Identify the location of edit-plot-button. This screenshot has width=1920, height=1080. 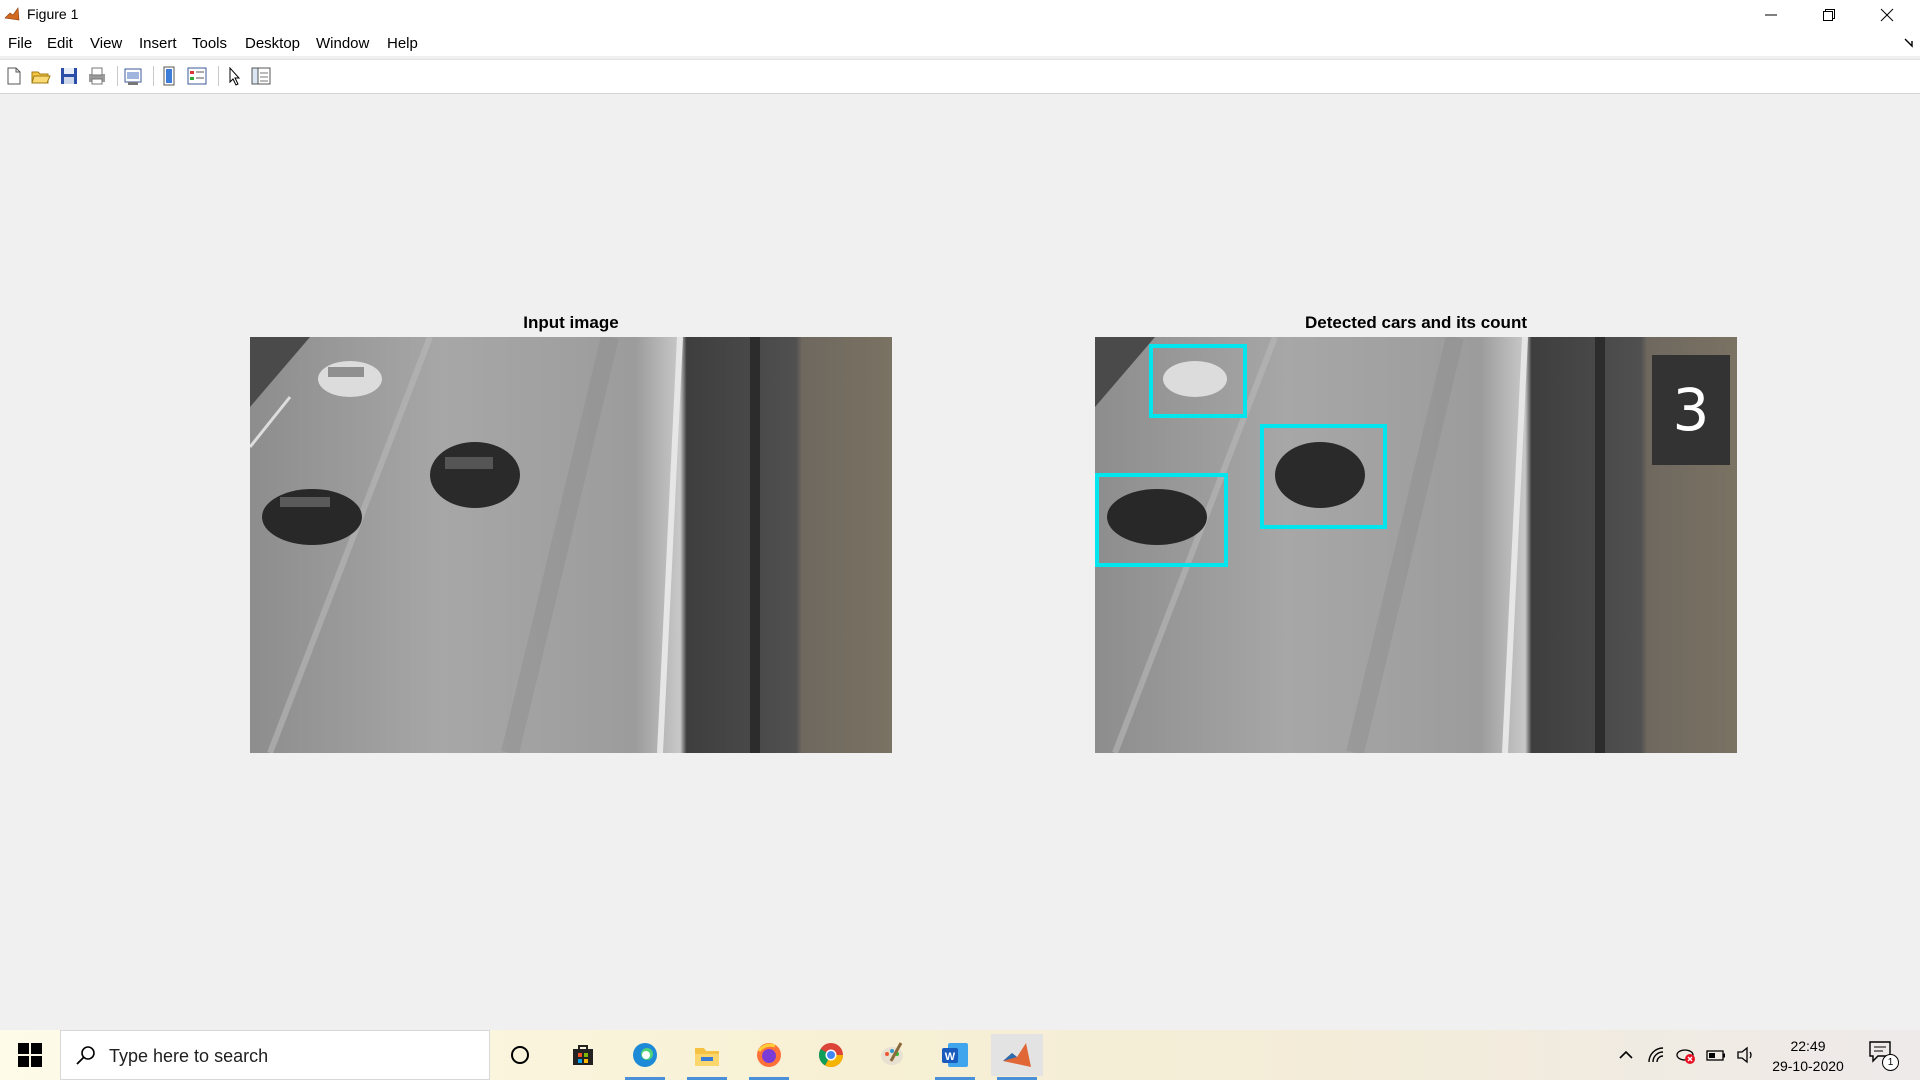
(235, 76).